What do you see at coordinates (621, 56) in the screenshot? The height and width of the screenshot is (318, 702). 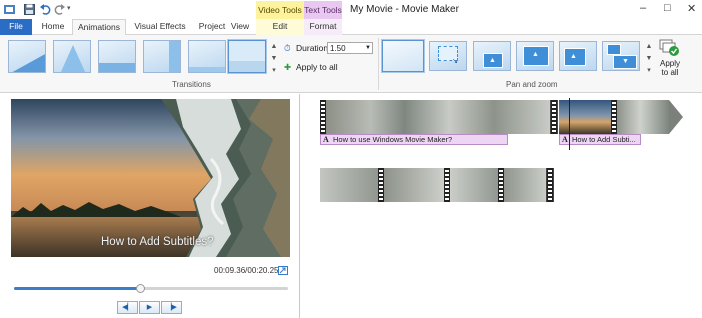 I see `pan-zoom-down: ▼` at bounding box center [621, 56].